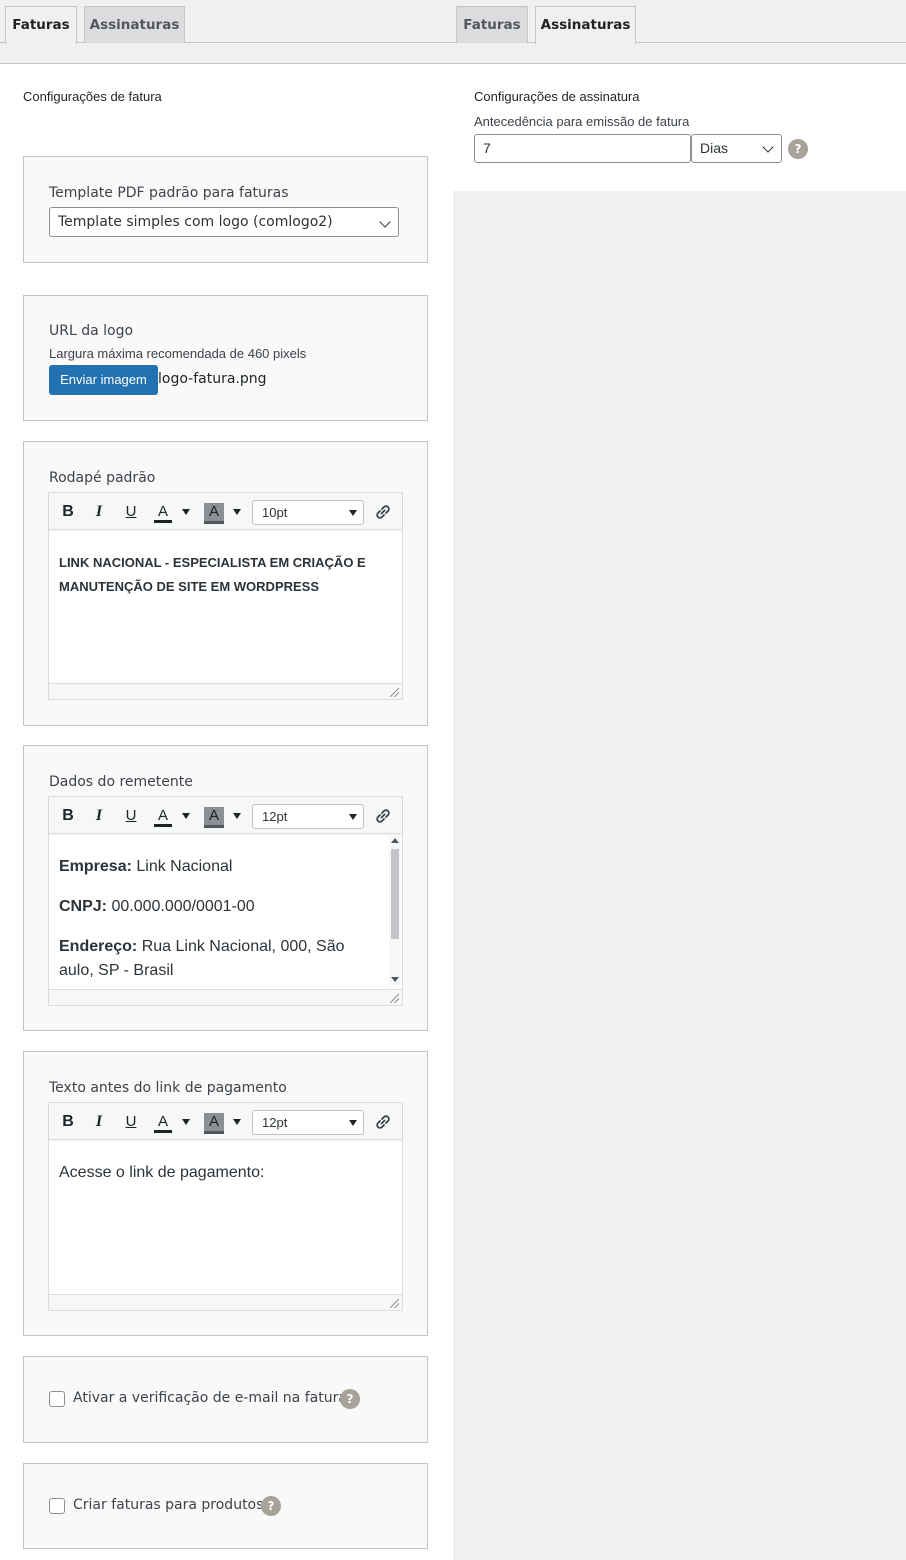 The width and height of the screenshot is (906, 1560). What do you see at coordinates (212, 379) in the screenshot?
I see `logo-filename: logo-fatura.png` at bounding box center [212, 379].